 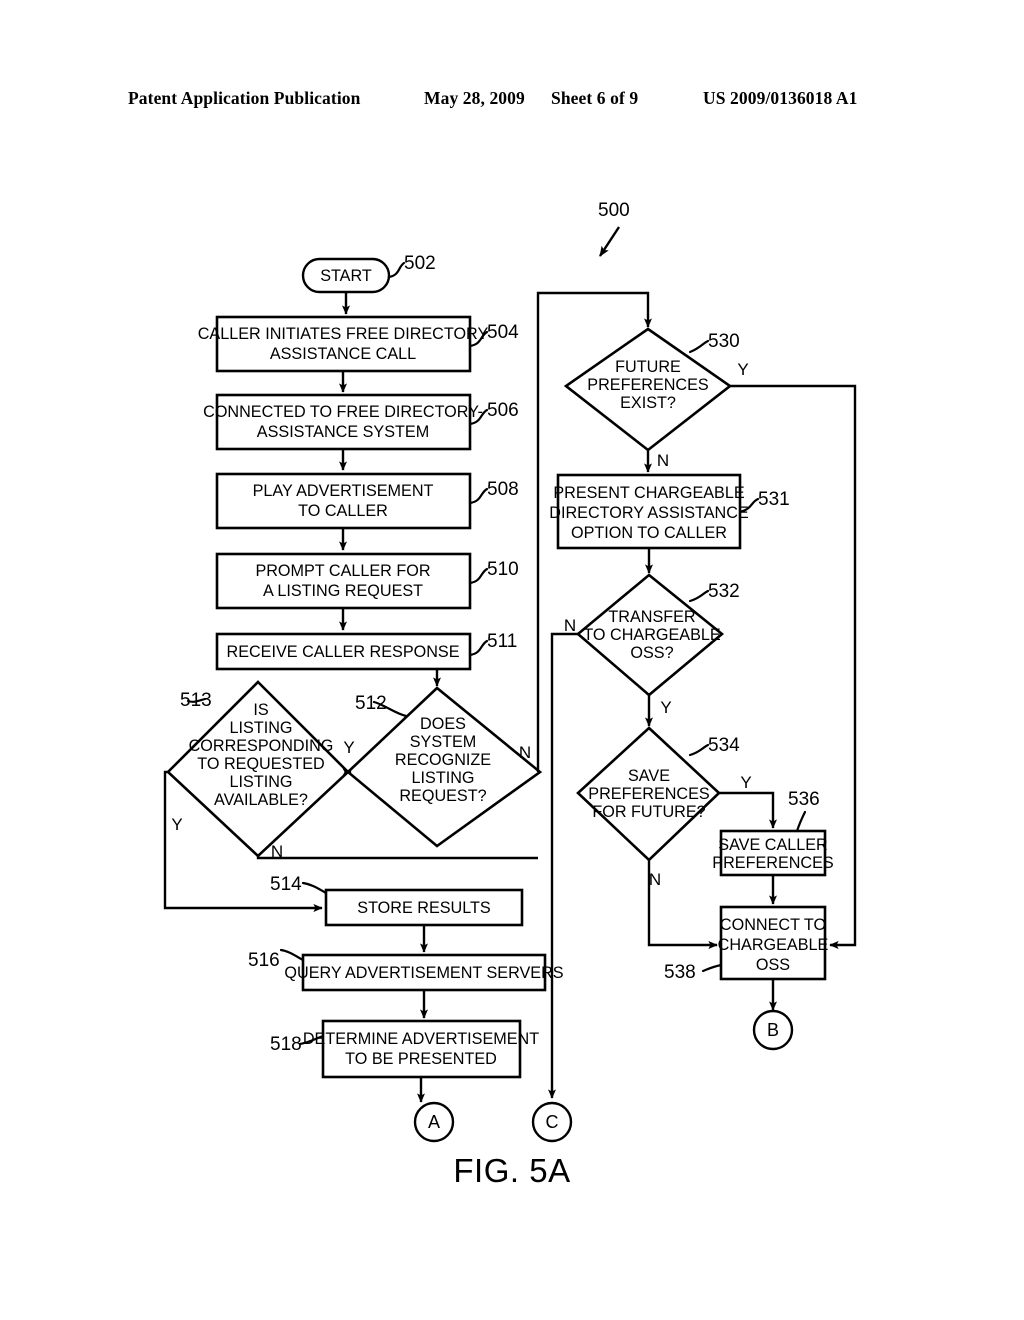 I want to click on ref-508: 508, so click(x=503, y=489).